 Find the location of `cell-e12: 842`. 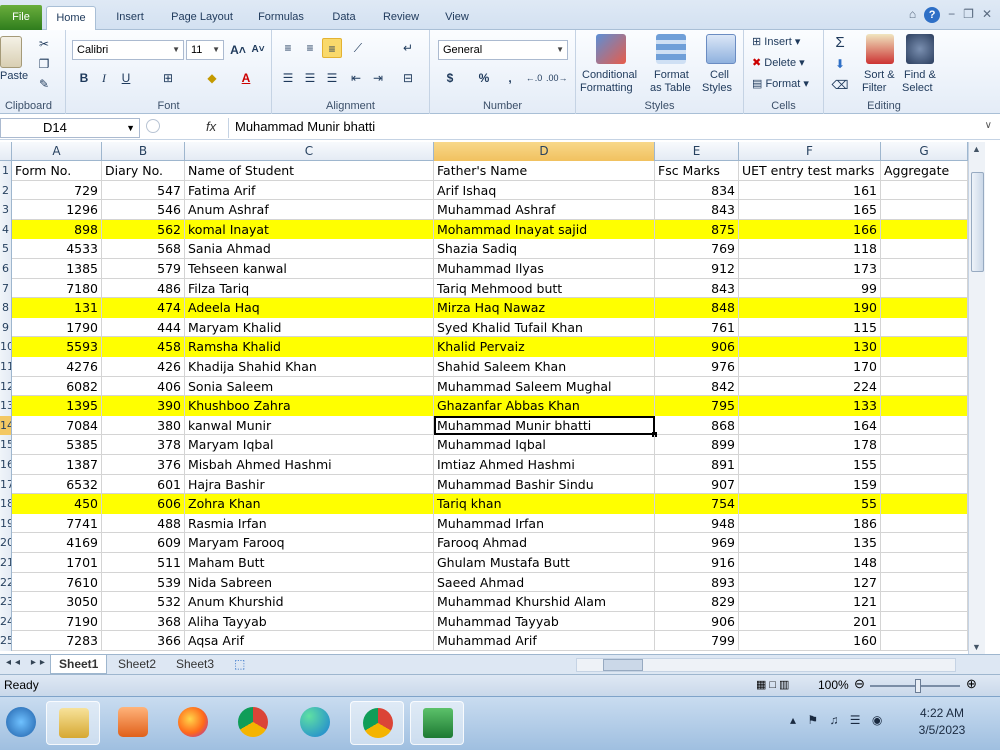

cell-e12: 842 is located at coordinates (697, 386).